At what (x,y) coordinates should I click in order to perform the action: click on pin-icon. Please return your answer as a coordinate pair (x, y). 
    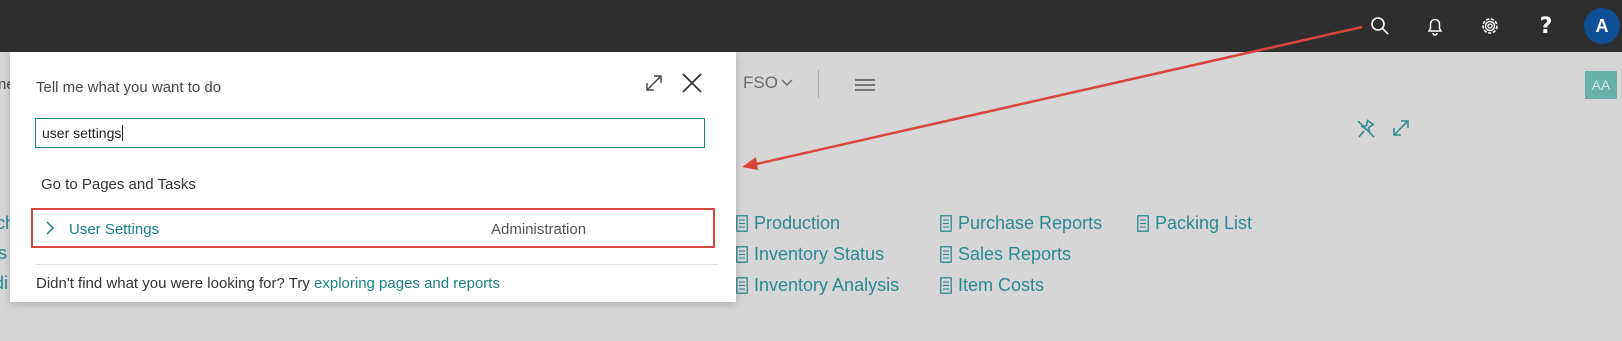
    Looking at the image, I should click on (1366, 130).